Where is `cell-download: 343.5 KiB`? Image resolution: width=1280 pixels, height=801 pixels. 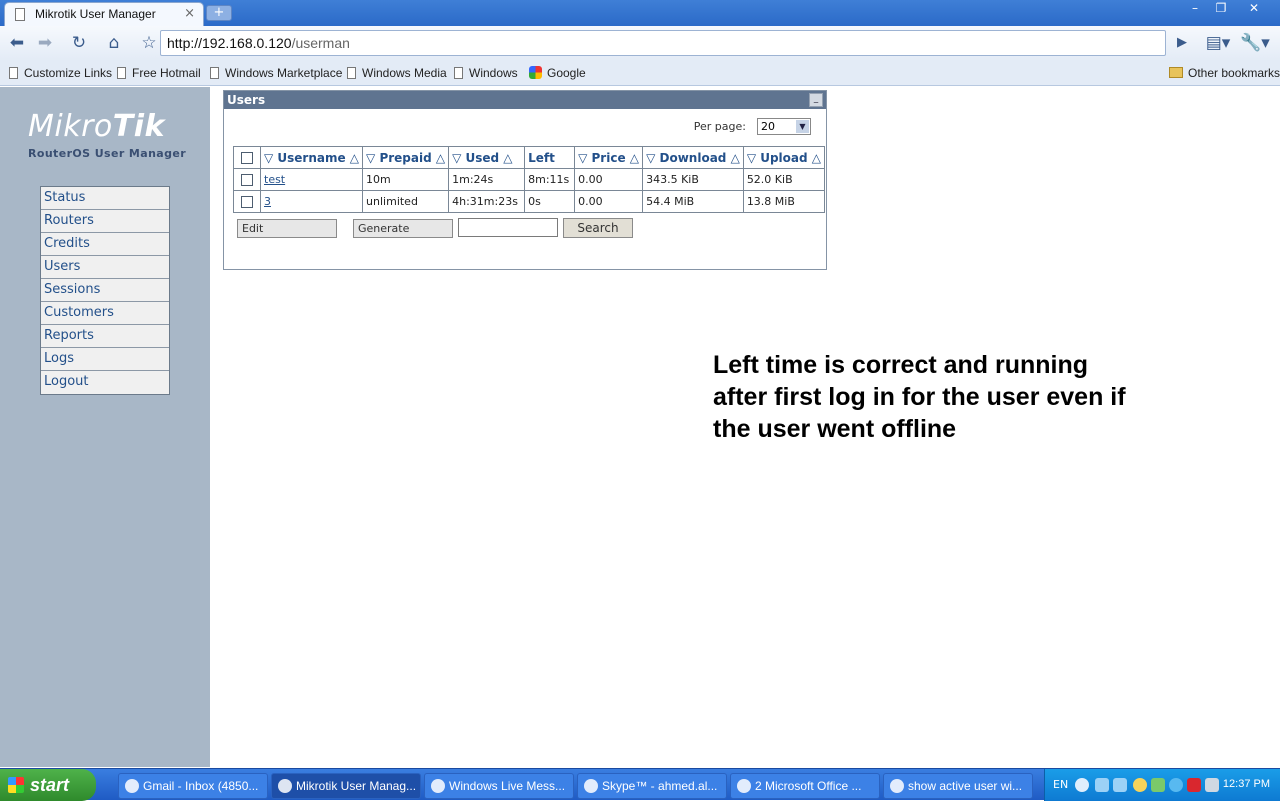 cell-download: 343.5 KiB is located at coordinates (693, 179).